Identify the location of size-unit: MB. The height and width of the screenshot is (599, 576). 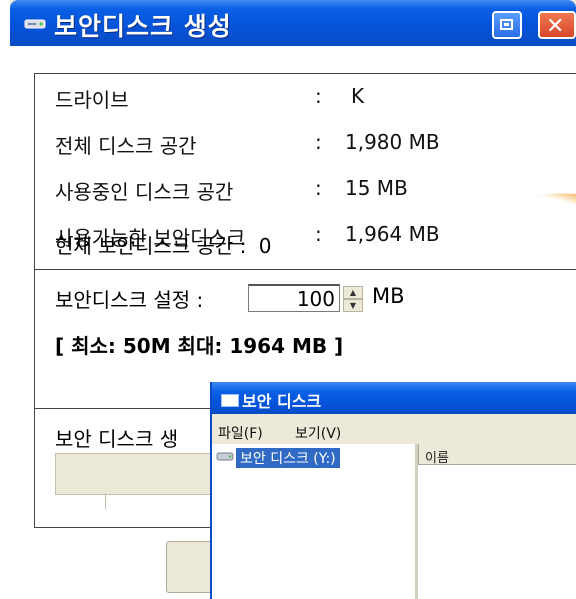
(388, 296).